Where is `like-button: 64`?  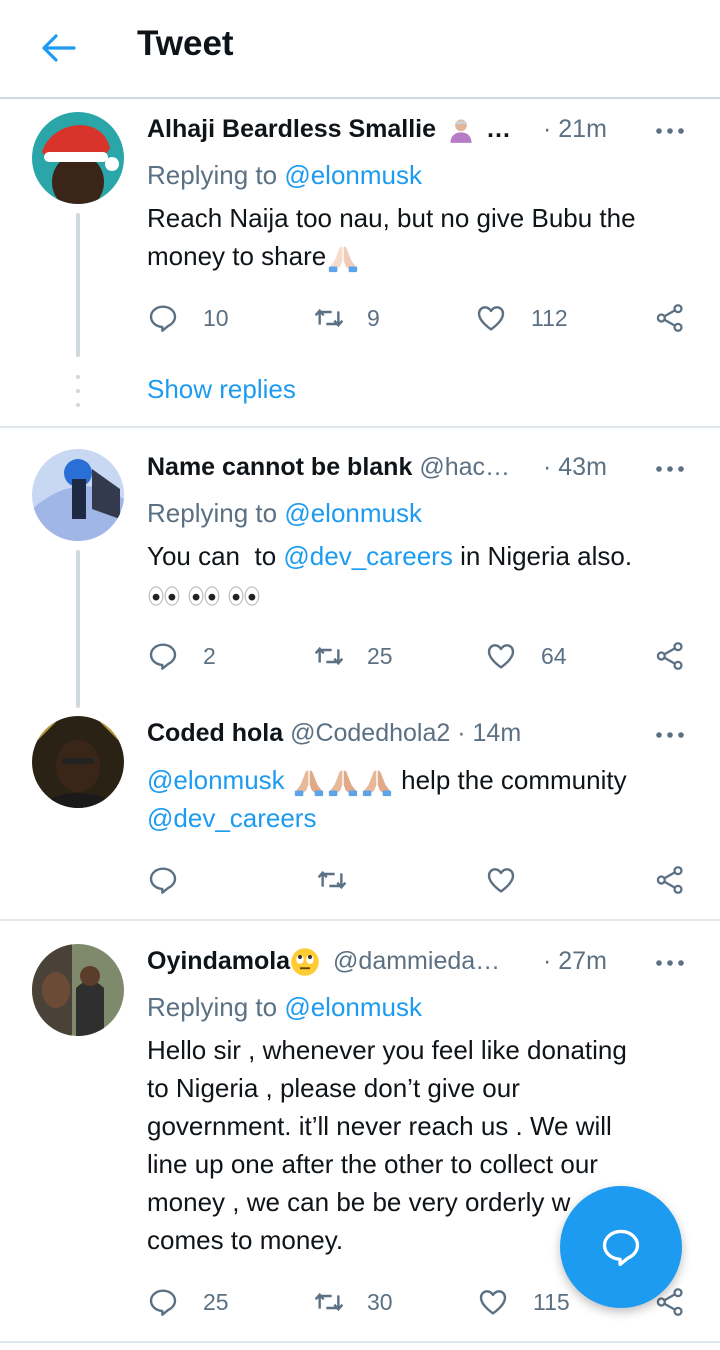 like-button: 64 is located at coordinates (526, 656).